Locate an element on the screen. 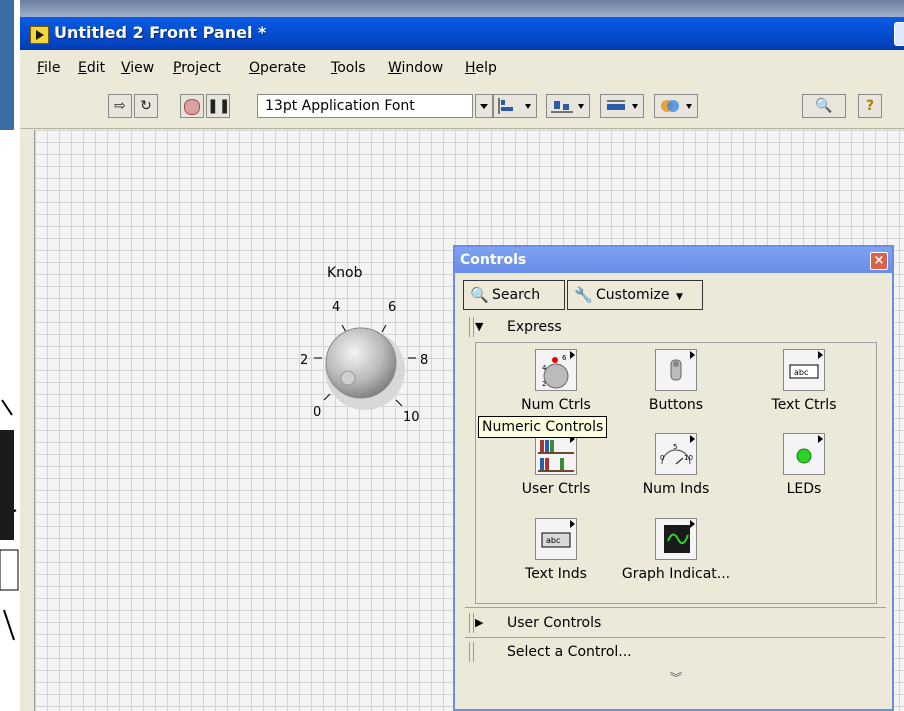 This screenshot has height=711, width=904. menu-project: Project is located at coordinates (197, 68).